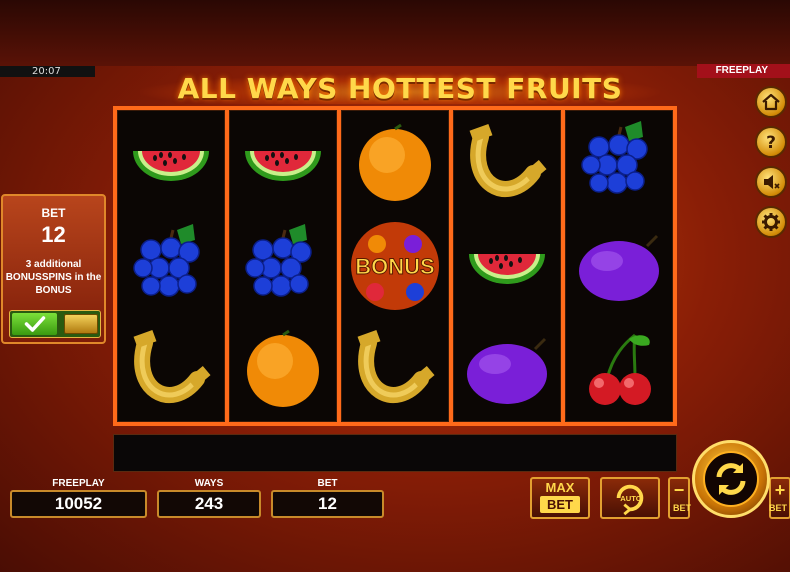 The height and width of the screenshot is (572, 790). I want to click on reel-cell: BONUS, so click(395, 265).